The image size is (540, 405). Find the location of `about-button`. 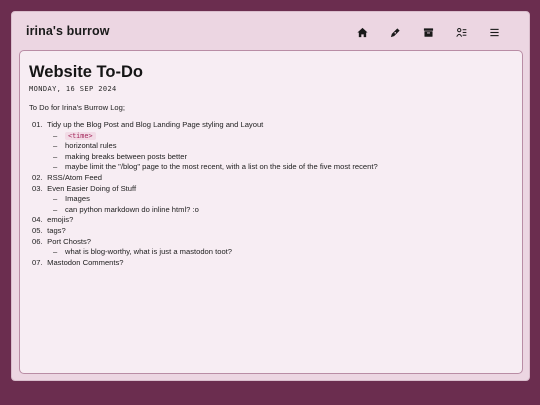

about-button is located at coordinates (461, 32).